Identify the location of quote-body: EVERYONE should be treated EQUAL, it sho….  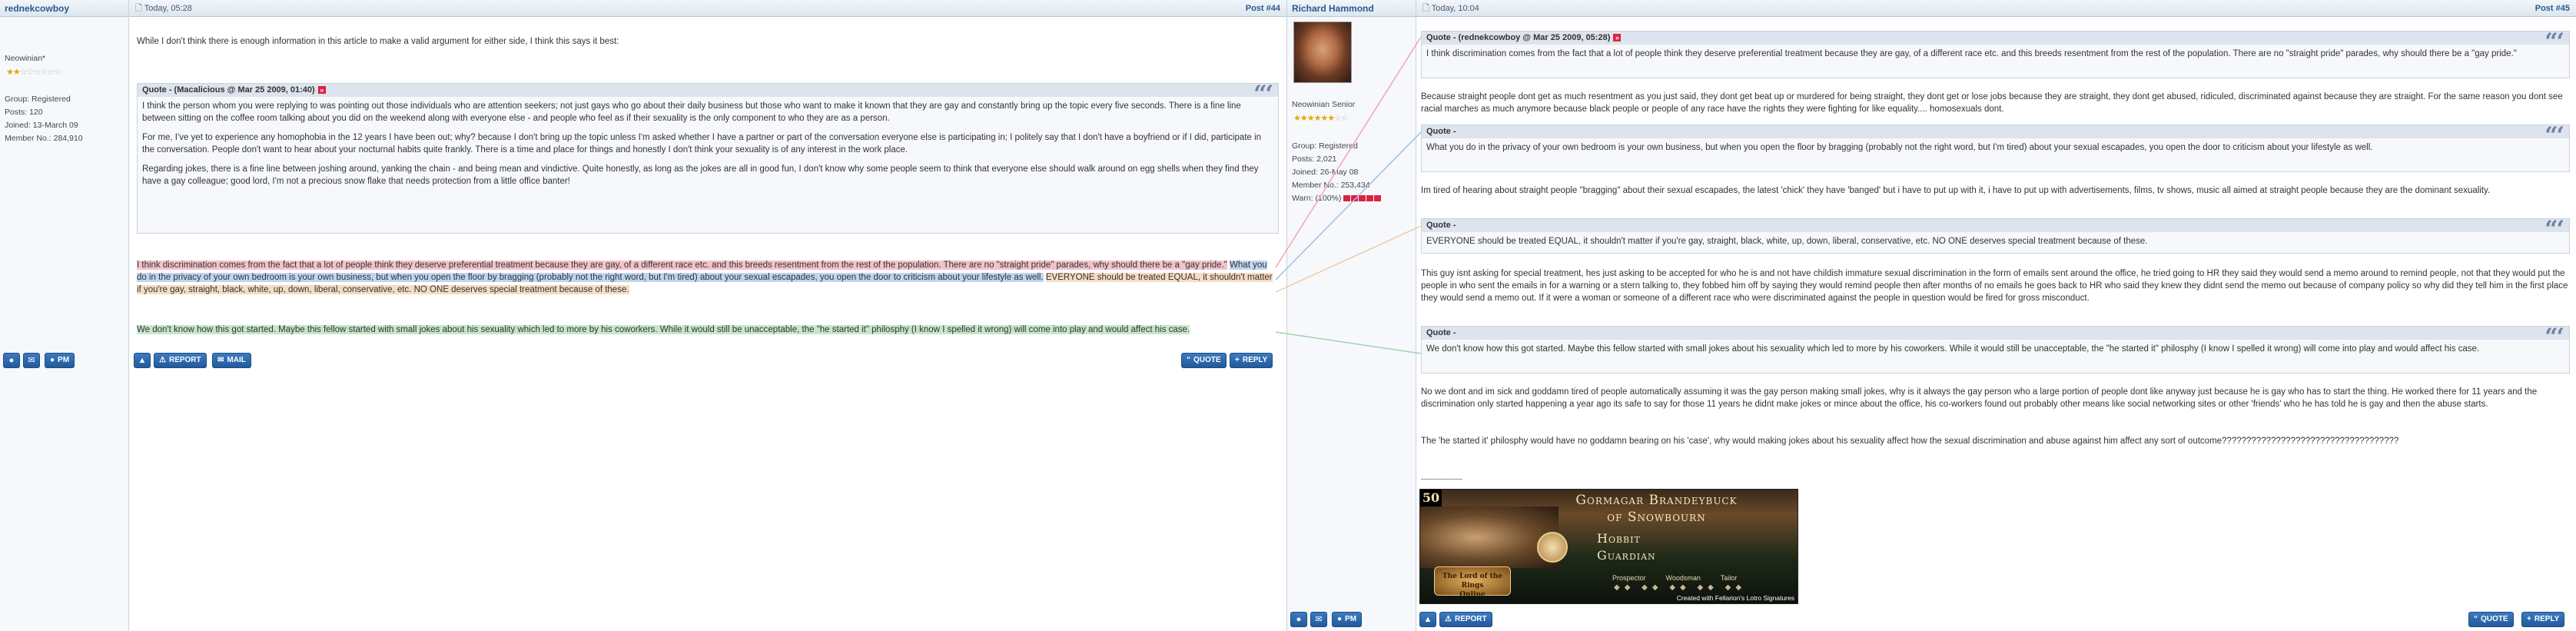
(1787, 241).